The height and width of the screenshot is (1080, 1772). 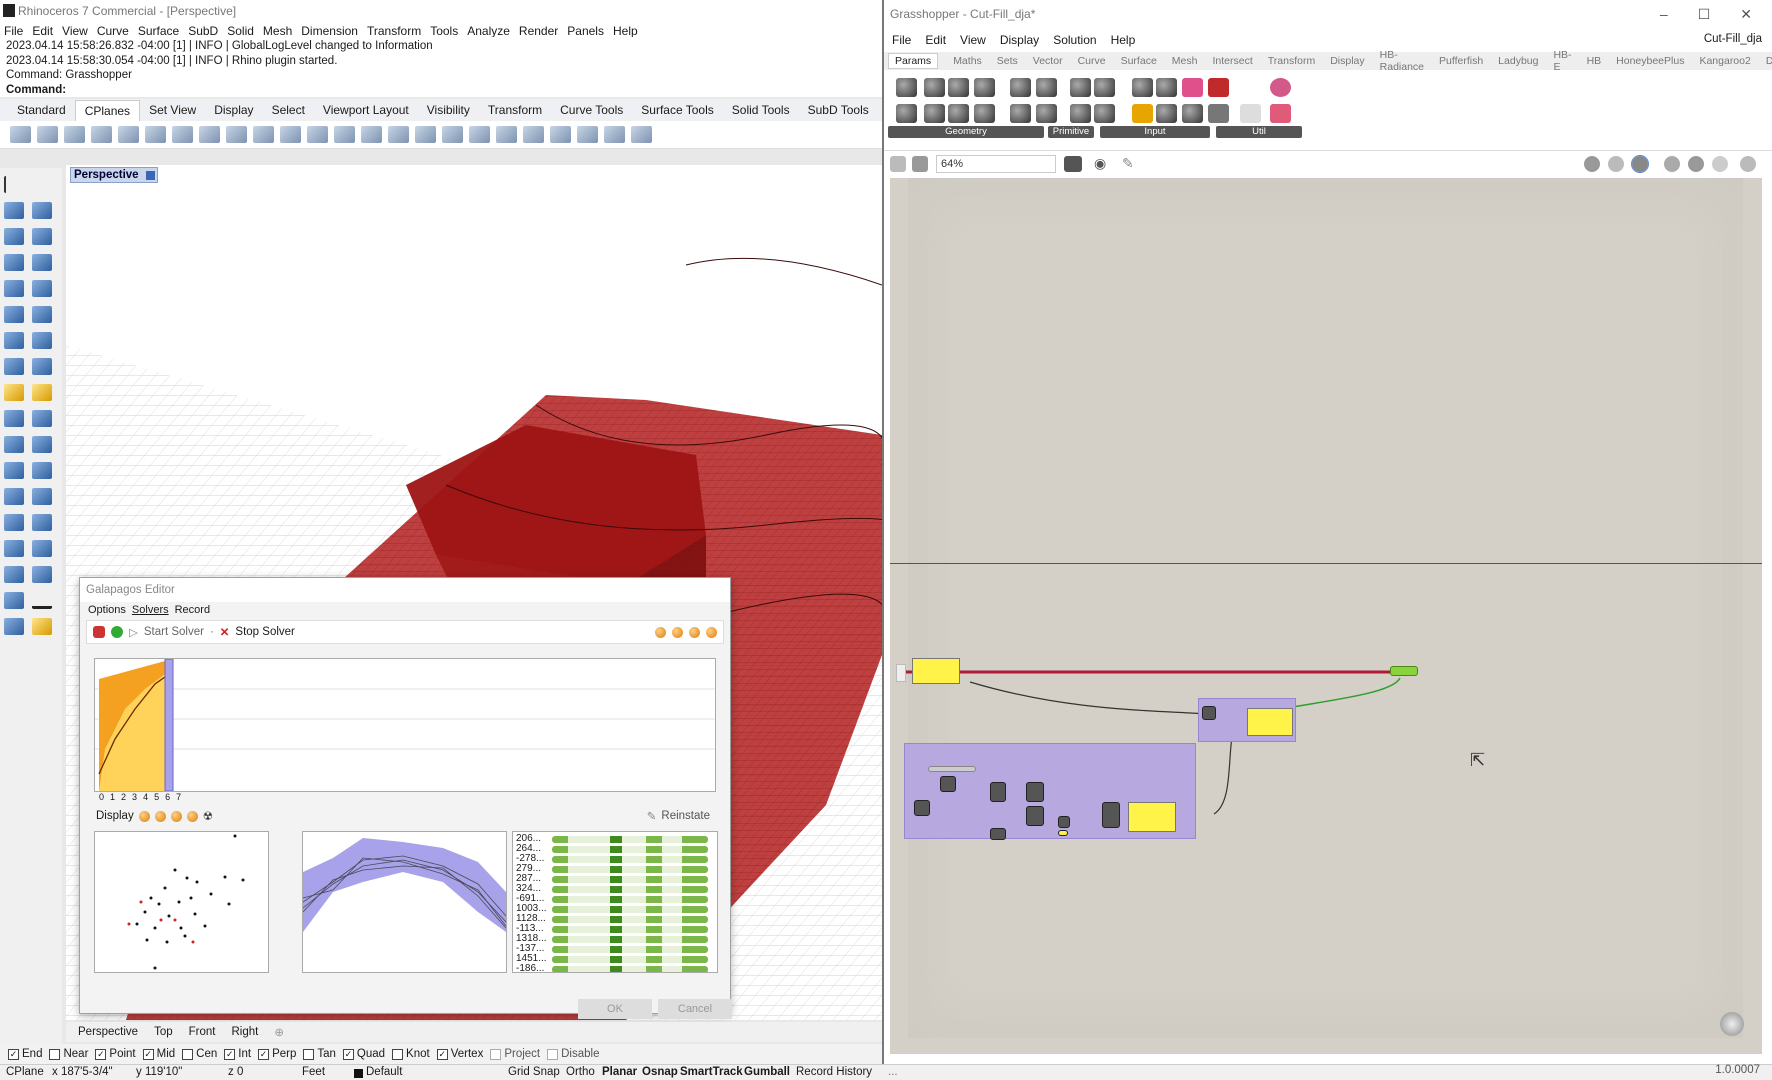 What do you see at coordinates (1073, 164) in the screenshot?
I see `zoom-extents-icon` at bounding box center [1073, 164].